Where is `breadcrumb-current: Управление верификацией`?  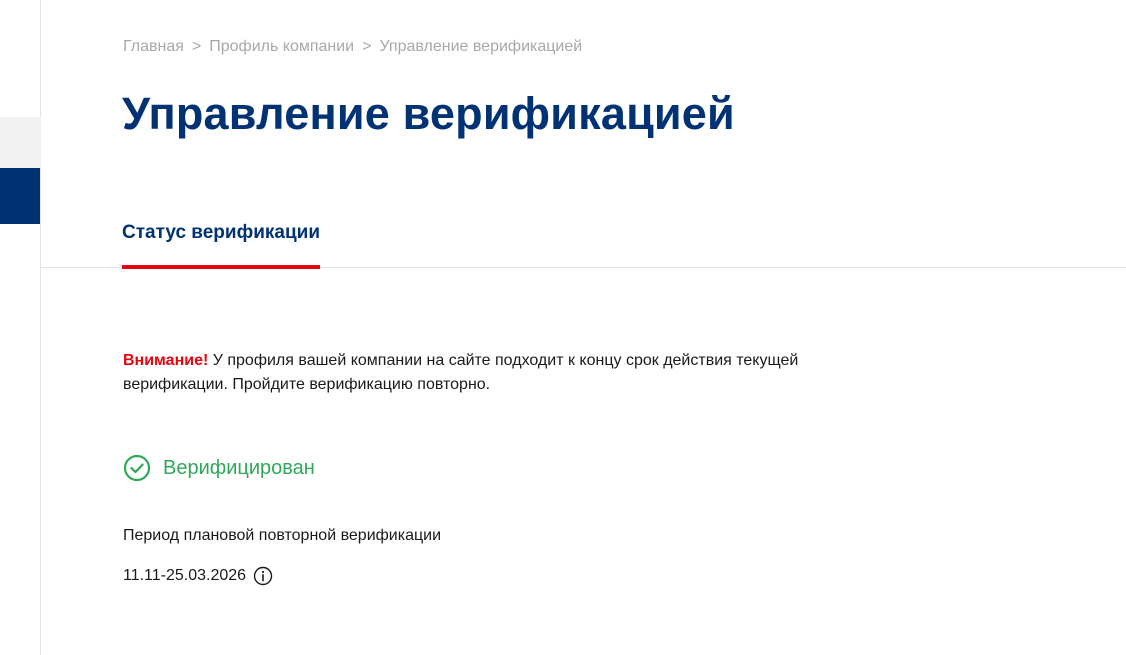 breadcrumb-current: Управление верификацией is located at coordinates (481, 46).